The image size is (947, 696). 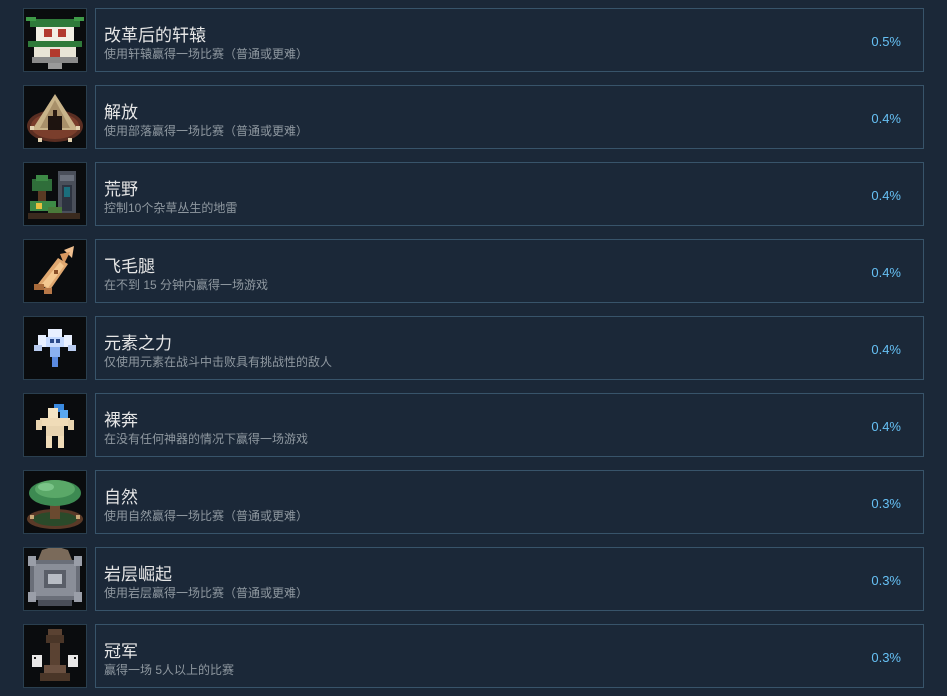 What do you see at coordinates (171, 208) in the screenshot?
I see `achievement-description: 控制10个杂草丛生的地雷` at bounding box center [171, 208].